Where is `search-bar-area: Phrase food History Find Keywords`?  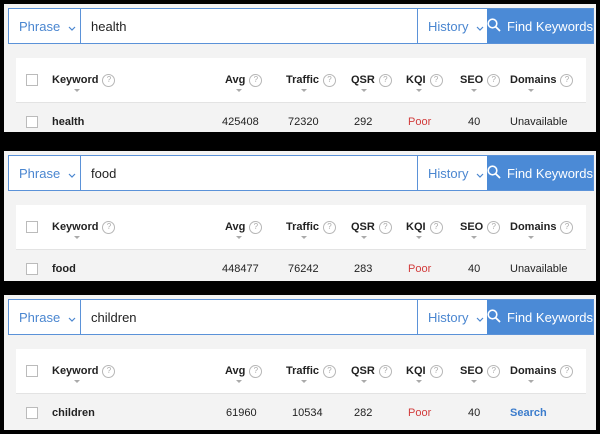 search-bar-area: Phrase food History Find Keywords is located at coordinates (300, 174).